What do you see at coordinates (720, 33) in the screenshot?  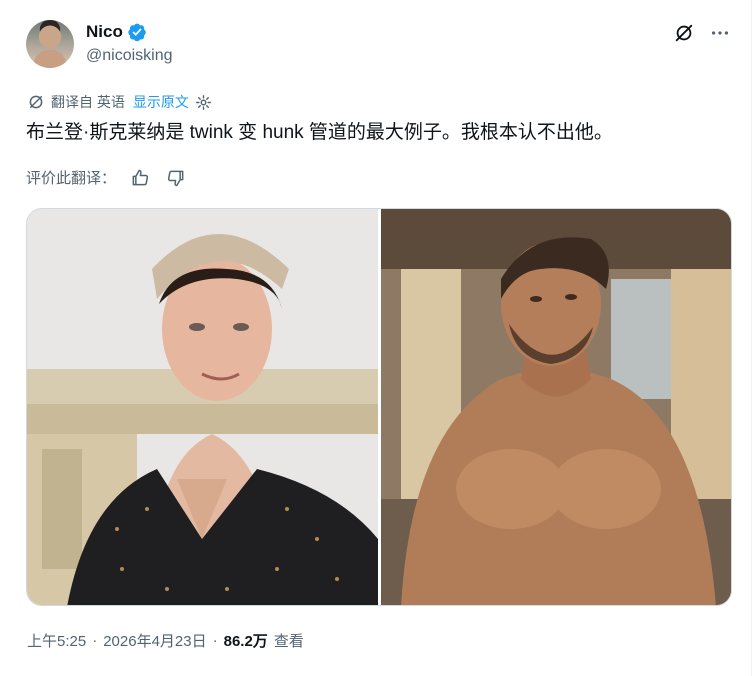 I see `more-icon` at bounding box center [720, 33].